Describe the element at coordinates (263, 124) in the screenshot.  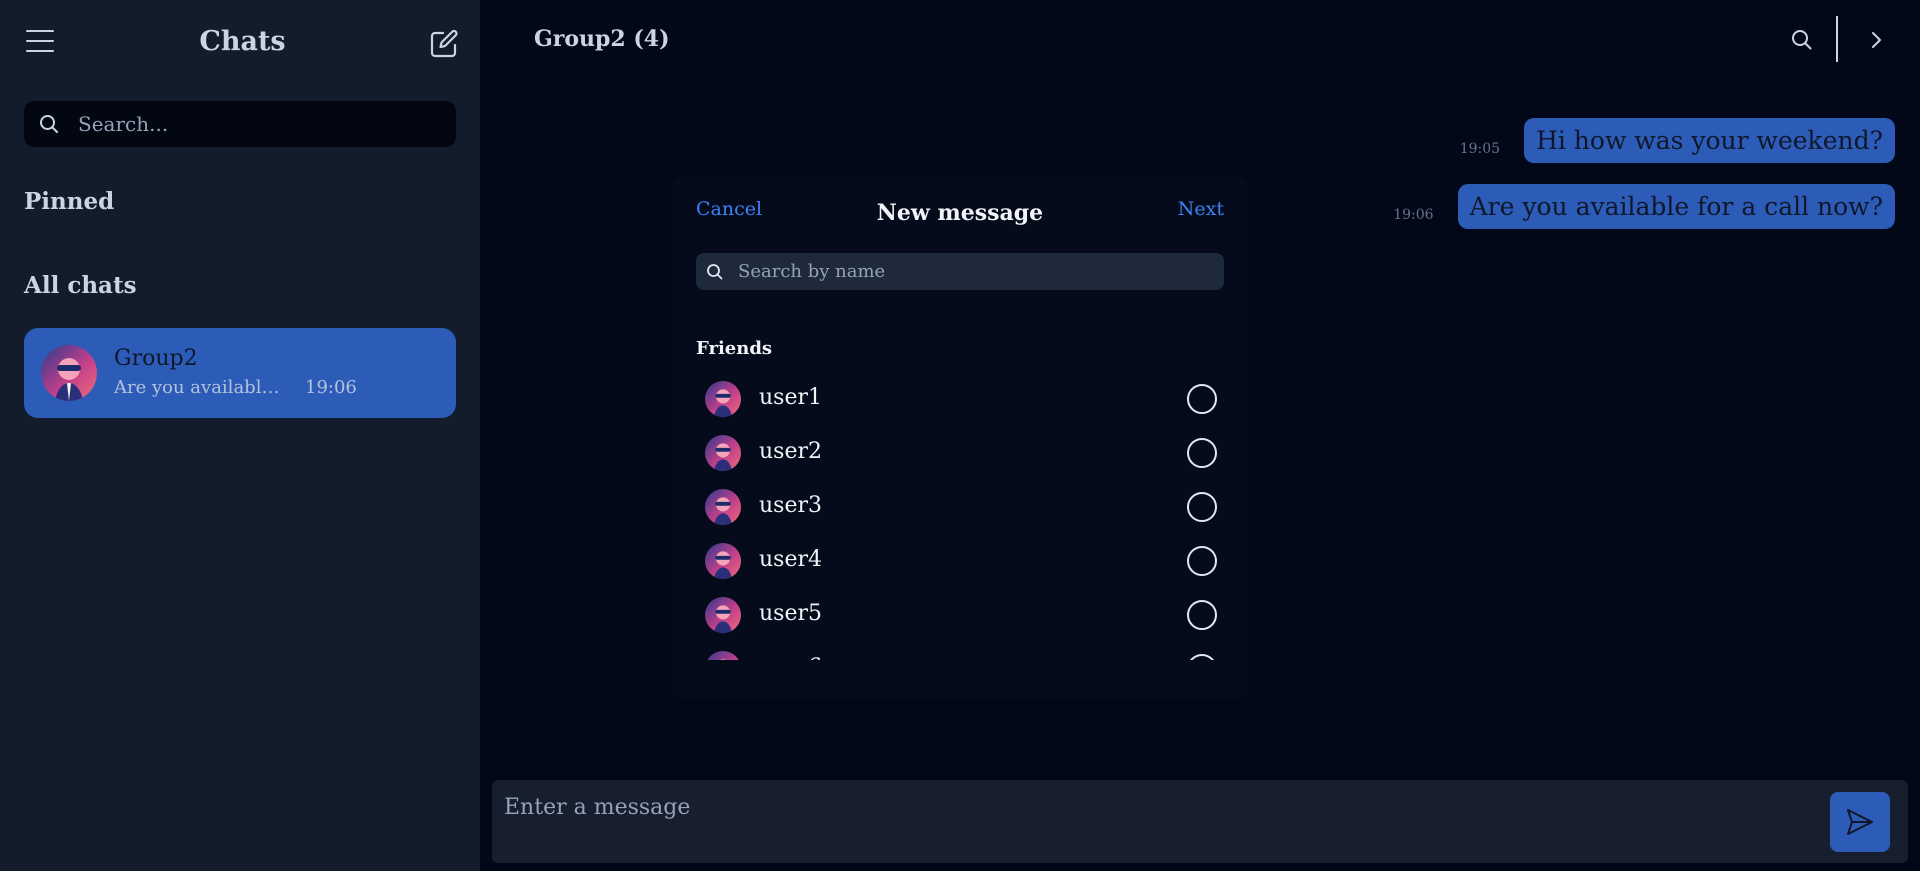
I see `sidebar-search-input` at that location.